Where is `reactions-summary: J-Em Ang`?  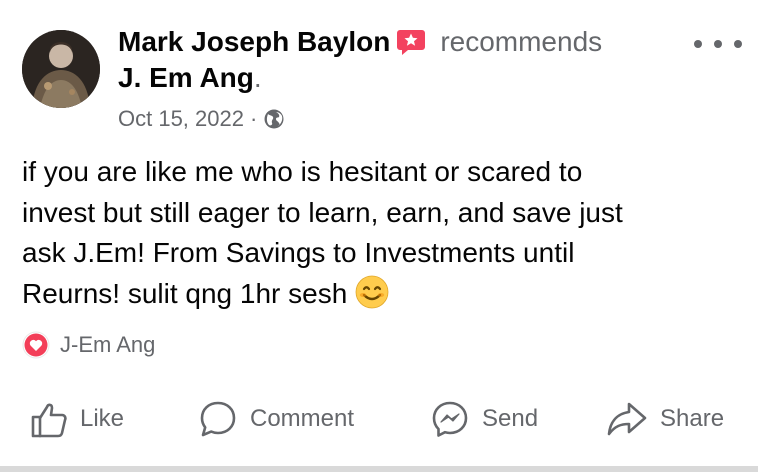
reactions-summary: J-Em Ang is located at coordinates (88, 345).